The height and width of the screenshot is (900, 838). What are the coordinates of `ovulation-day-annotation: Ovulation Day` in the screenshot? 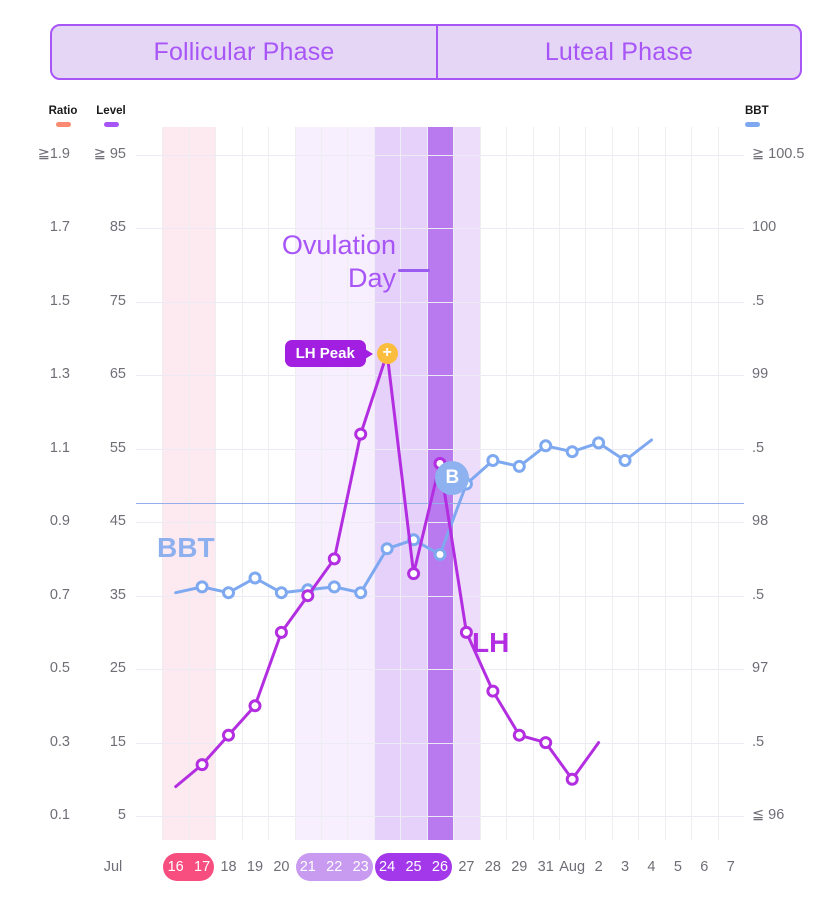 It's located at (316, 262).